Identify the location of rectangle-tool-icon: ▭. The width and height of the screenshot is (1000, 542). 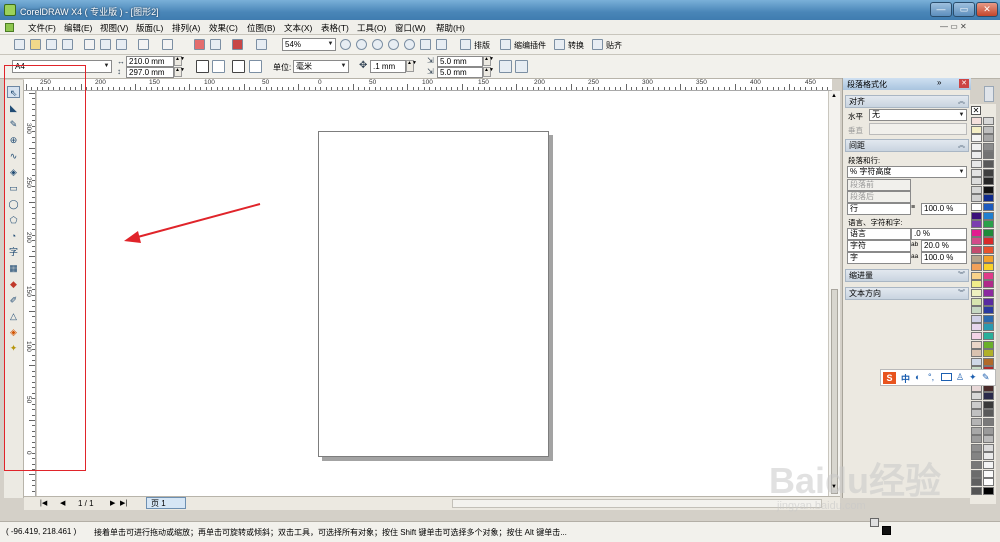
(13, 188).